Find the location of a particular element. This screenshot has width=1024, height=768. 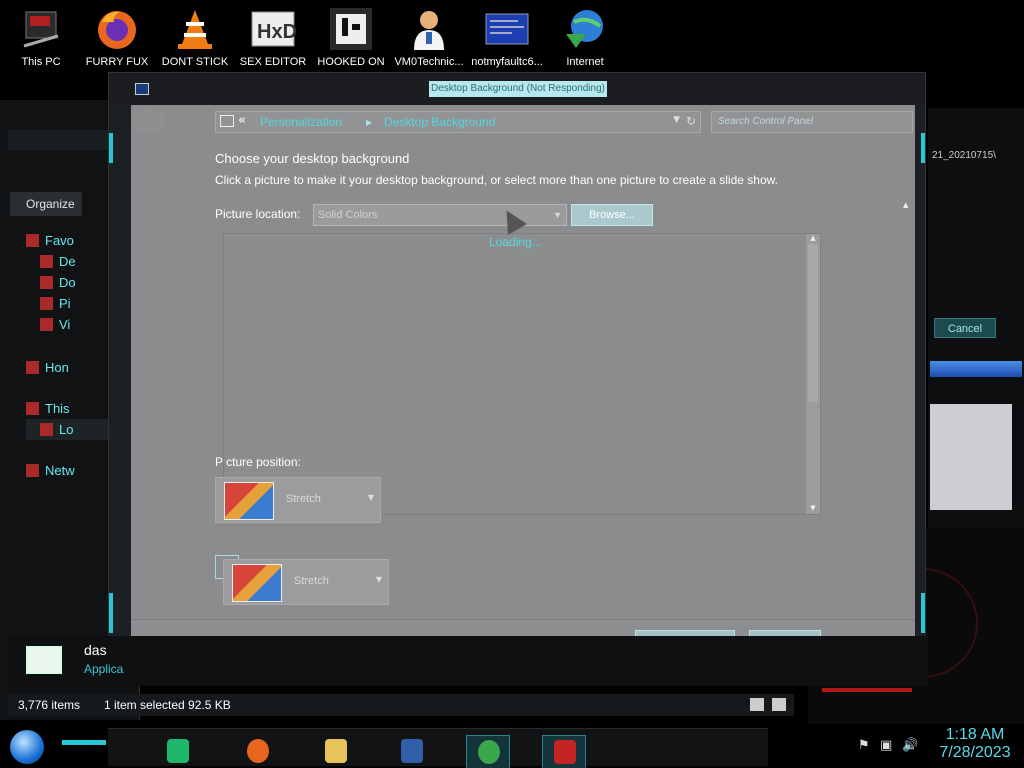

download-icon is located at coordinates (46, 282).